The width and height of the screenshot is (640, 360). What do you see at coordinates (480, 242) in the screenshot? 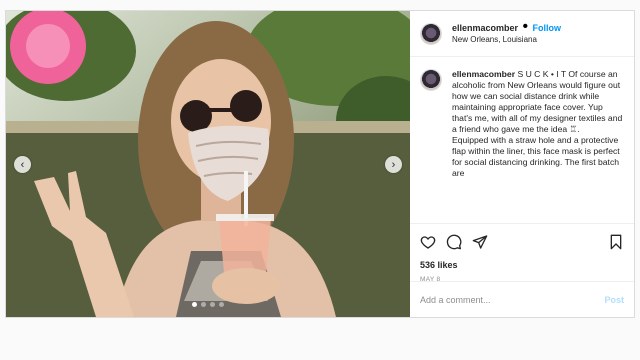
I see `share-icon` at bounding box center [480, 242].